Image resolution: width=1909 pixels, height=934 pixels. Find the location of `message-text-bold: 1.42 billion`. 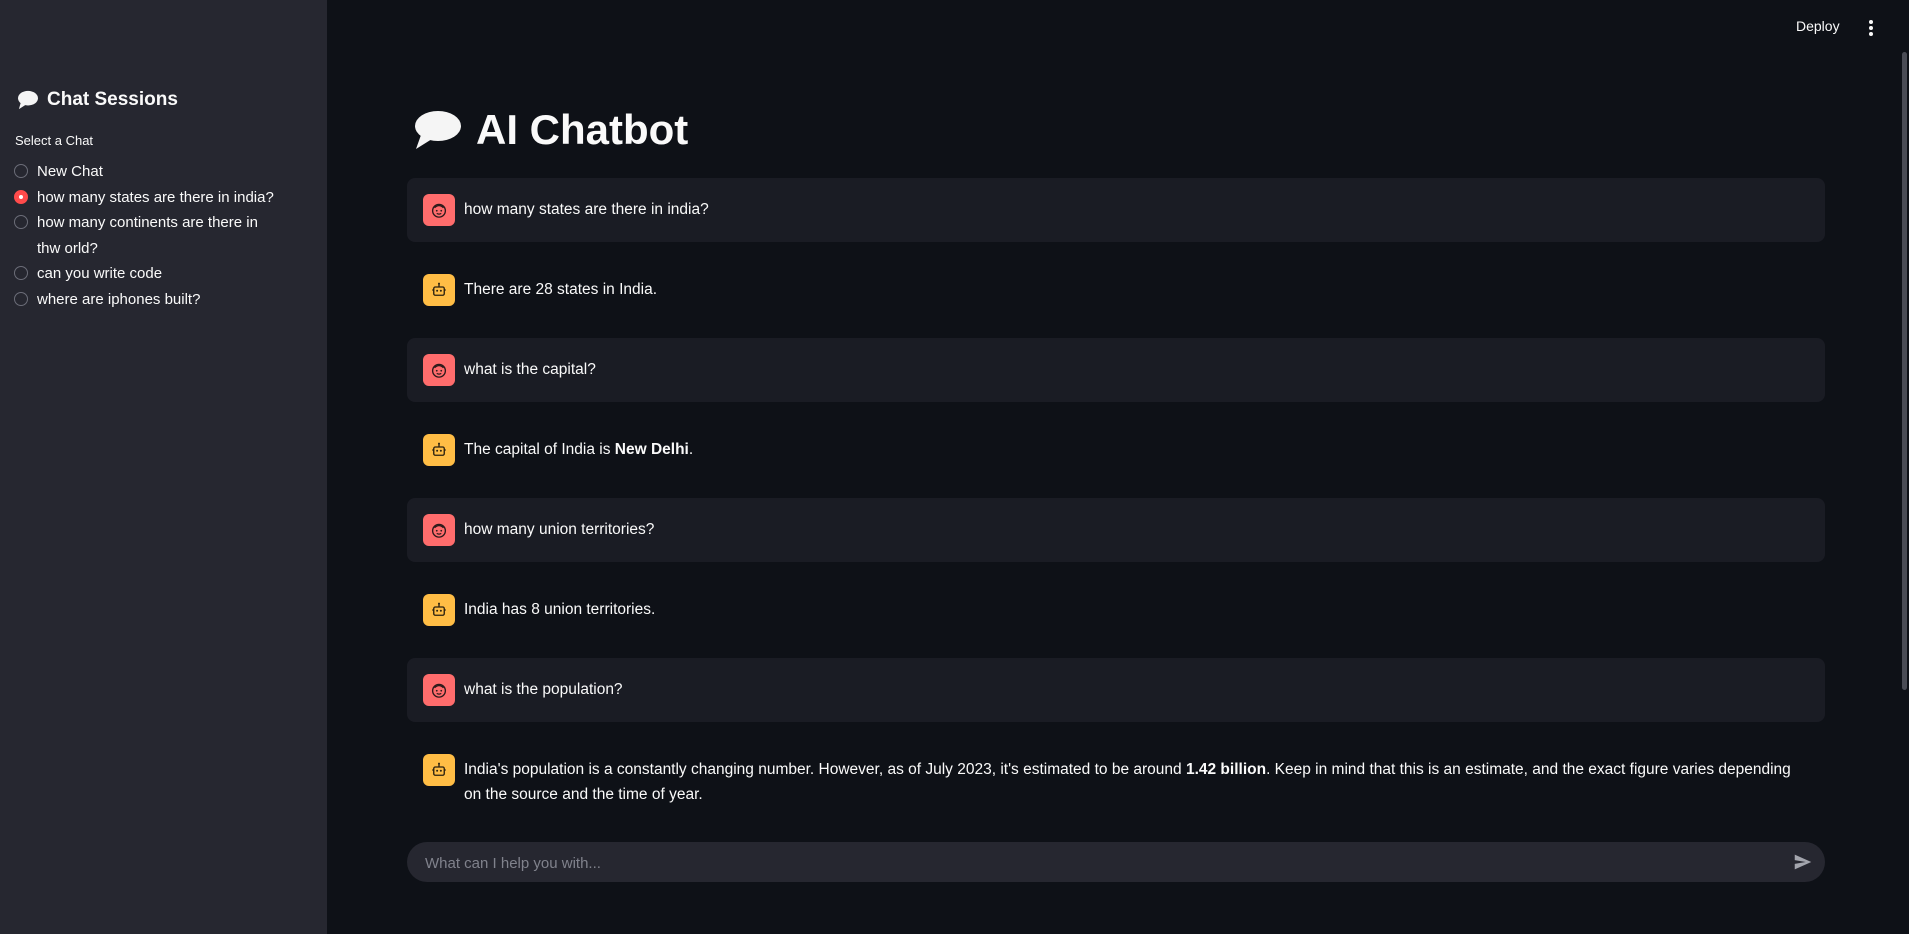

message-text-bold: 1.42 billion is located at coordinates (1226, 769).